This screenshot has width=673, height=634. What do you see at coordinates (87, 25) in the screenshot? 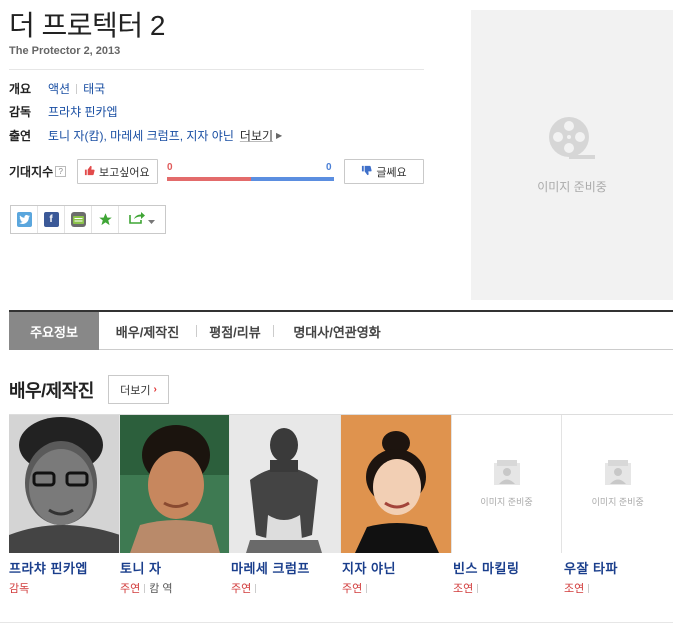
I see `movie-title: 더 프로텍터 2` at bounding box center [87, 25].